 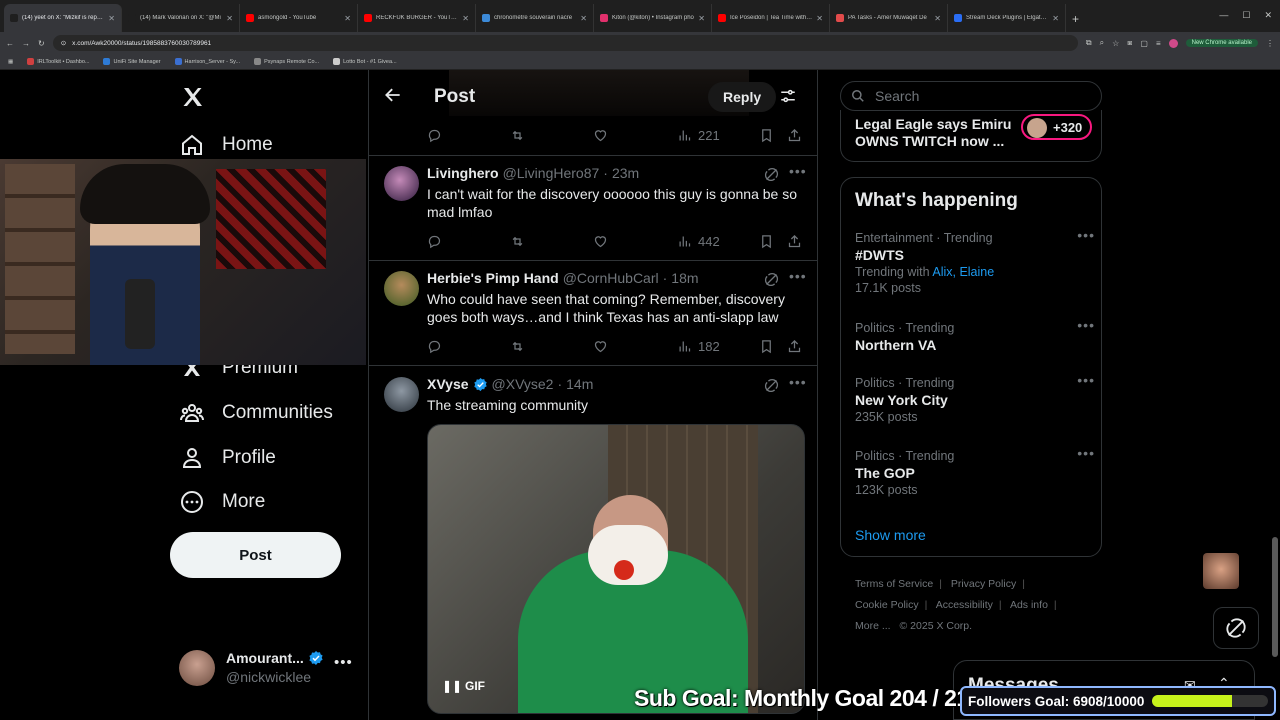 What do you see at coordinates (493, 278) in the screenshot?
I see `tweet-author-name: Herbie's Pimp Hand` at bounding box center [493, 278].